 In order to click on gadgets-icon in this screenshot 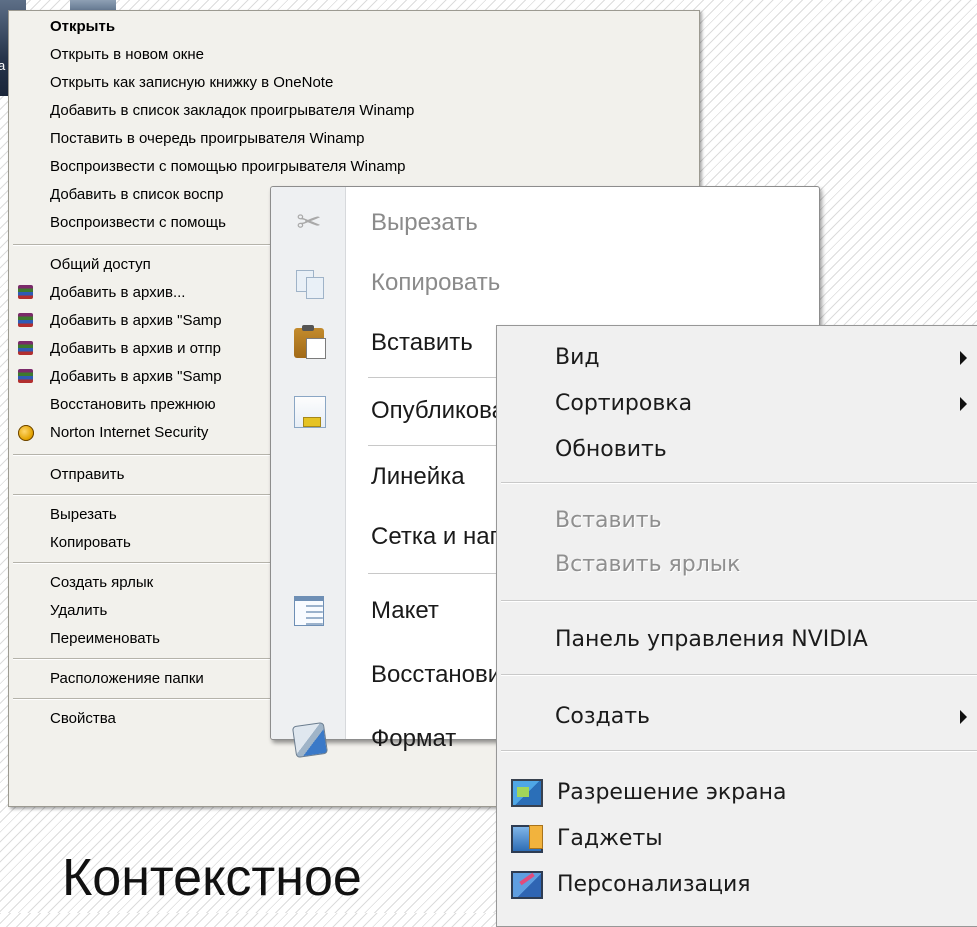, I will do `click(527, 839)`.